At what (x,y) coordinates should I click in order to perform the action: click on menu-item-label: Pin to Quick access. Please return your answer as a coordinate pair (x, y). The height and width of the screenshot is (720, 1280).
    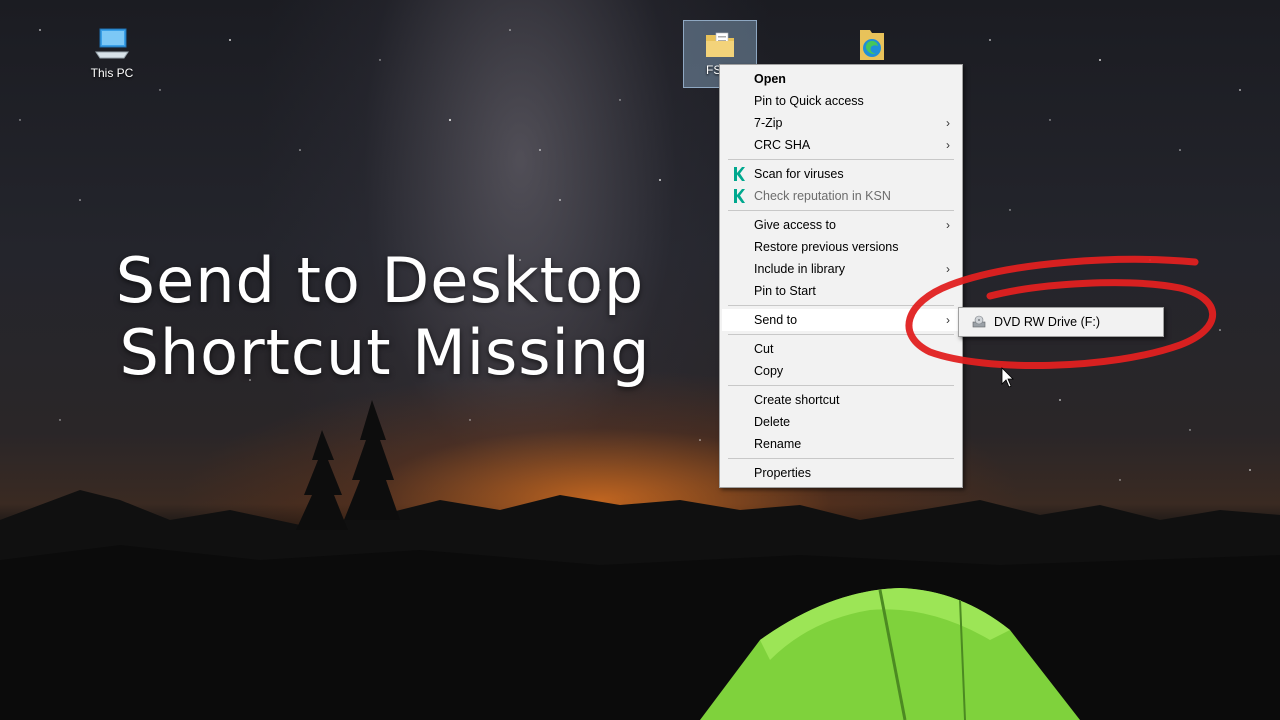
    Looking at the image, I should click on (809, 101).